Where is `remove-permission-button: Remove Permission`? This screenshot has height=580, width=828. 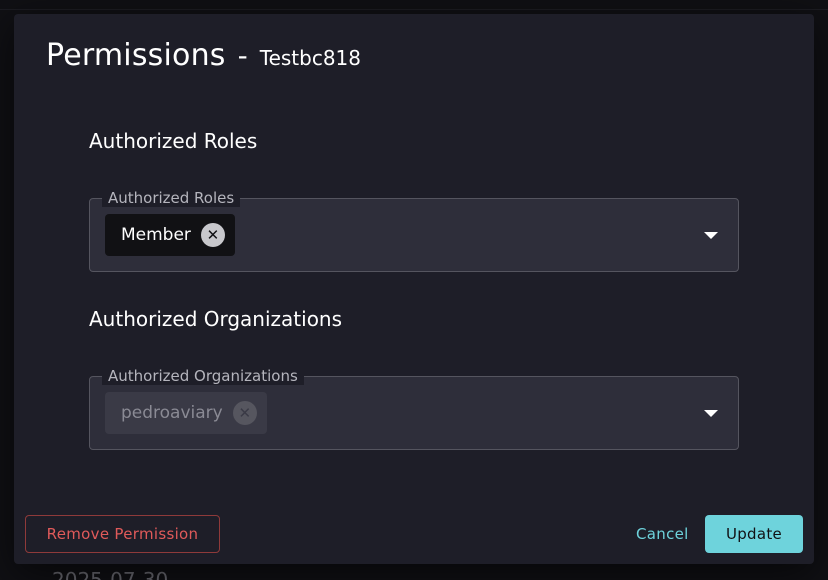 remove-permission-button: Remove Permission is located at coordinates (122, 534).